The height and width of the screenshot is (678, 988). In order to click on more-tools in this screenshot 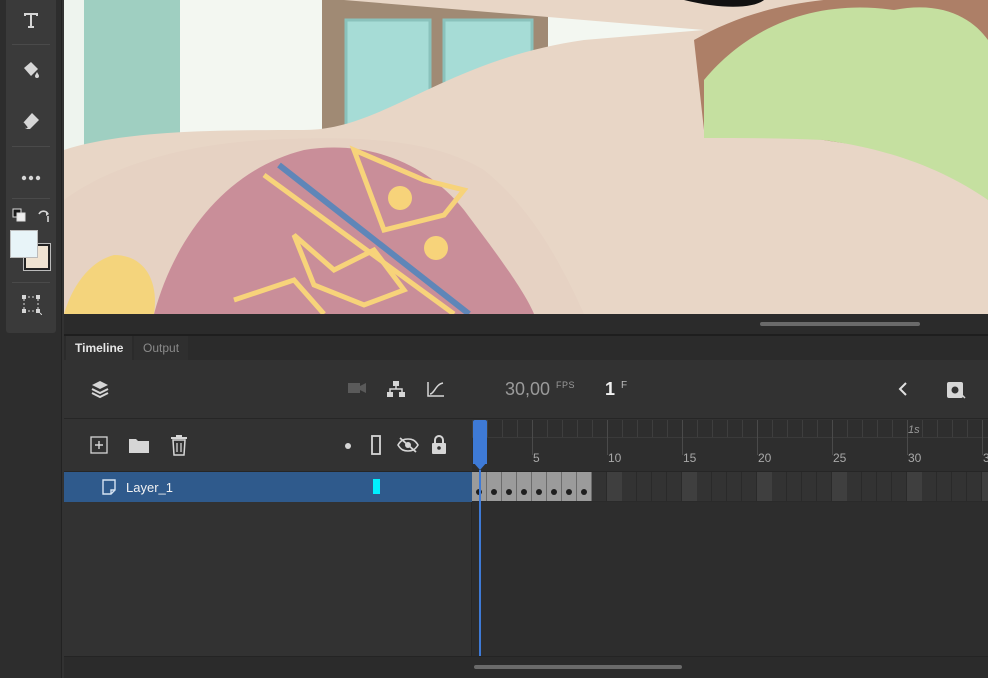, I will do `click(31, 178)`.